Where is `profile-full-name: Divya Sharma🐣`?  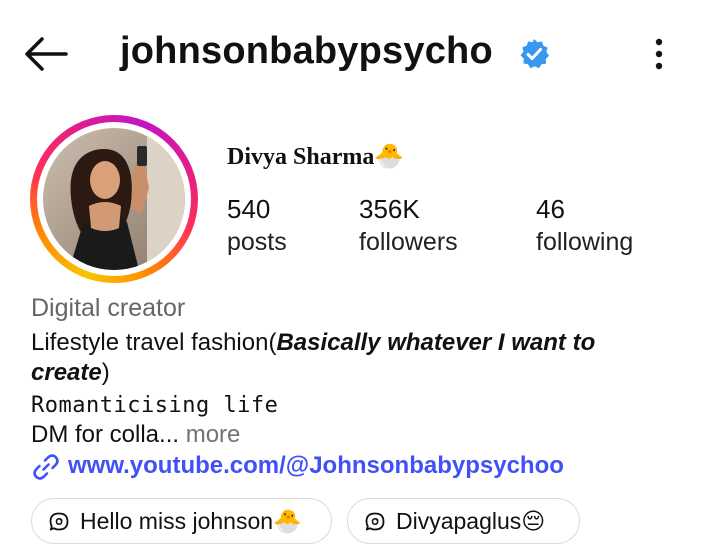 profile-full-name: Divya Sharma🐣 is located at coordinates (316, 157).